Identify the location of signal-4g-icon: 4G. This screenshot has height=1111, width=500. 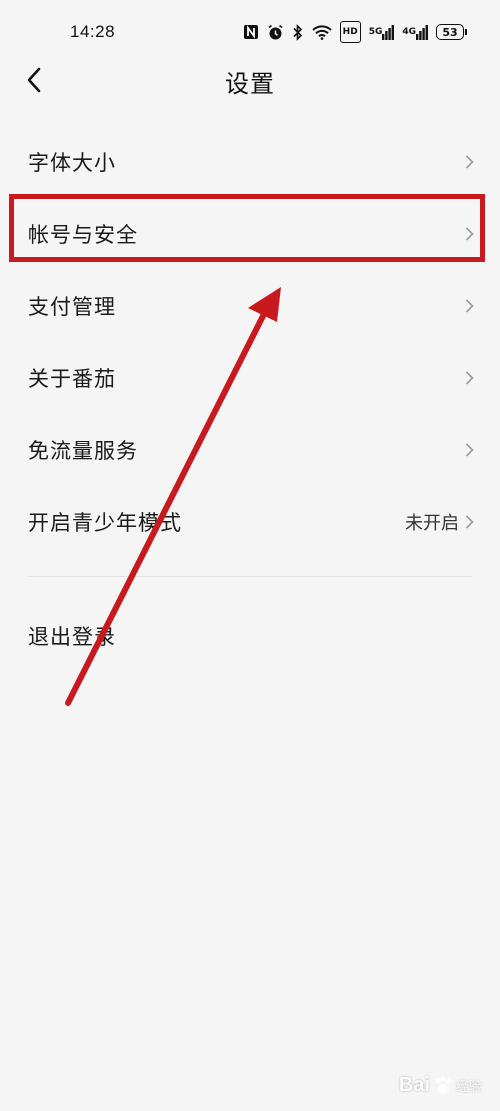
(415, 32).